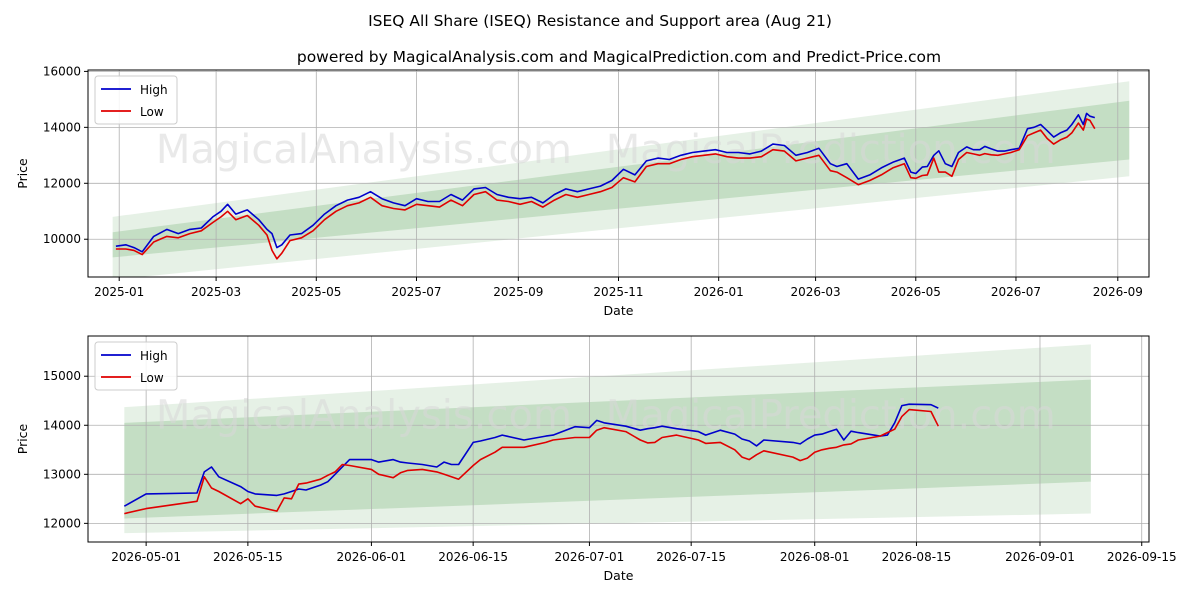 Image resolution: width=1200 pixels, height=600 pixels. What do you see at coordinates (1040, 557) in the screenshot?
I see `x-tick-label: 2026-09-01` at bounding box center [1040, 557].